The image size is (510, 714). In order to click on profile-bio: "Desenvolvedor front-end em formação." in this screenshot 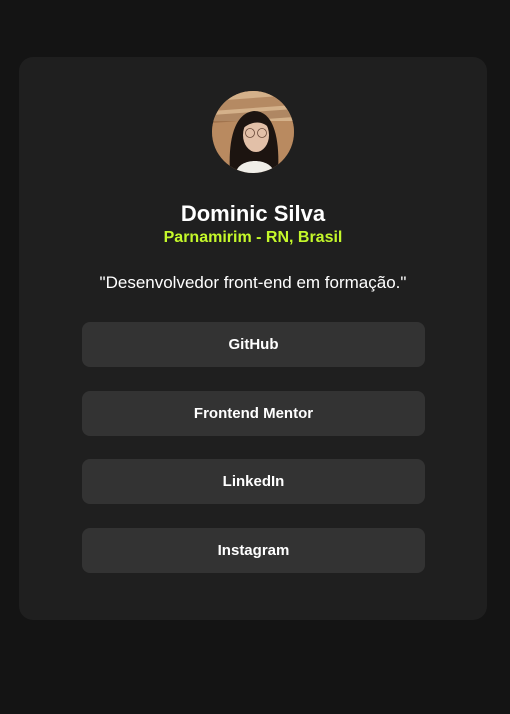, I will do `click(253, 282)`.